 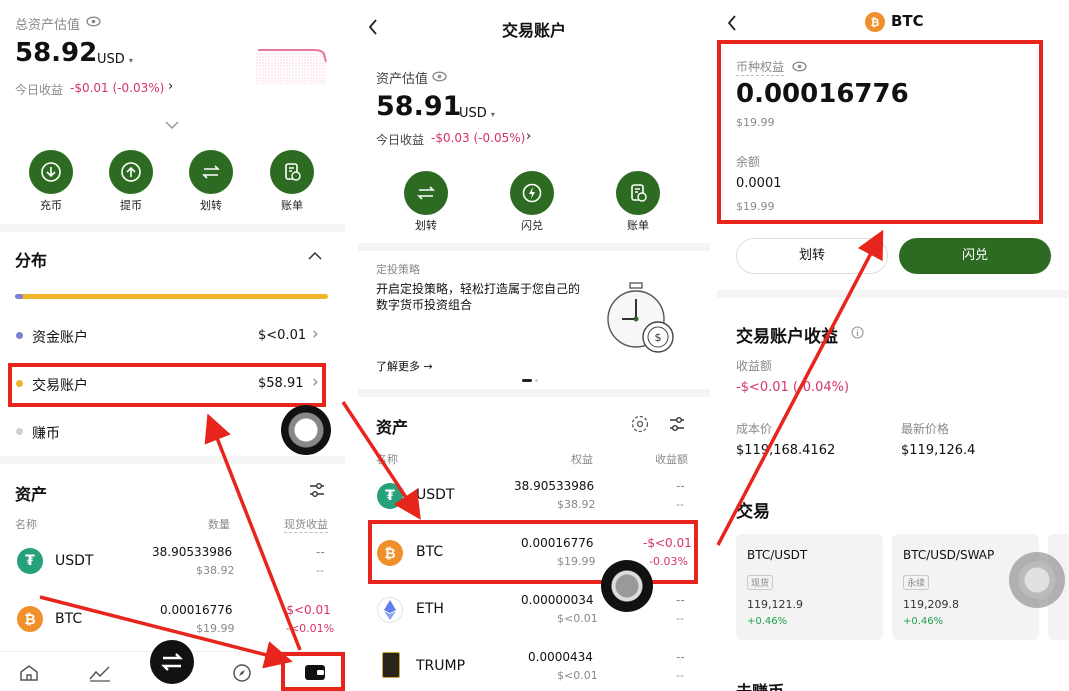 I want to click on trade-button, so click(x=172, y=662).